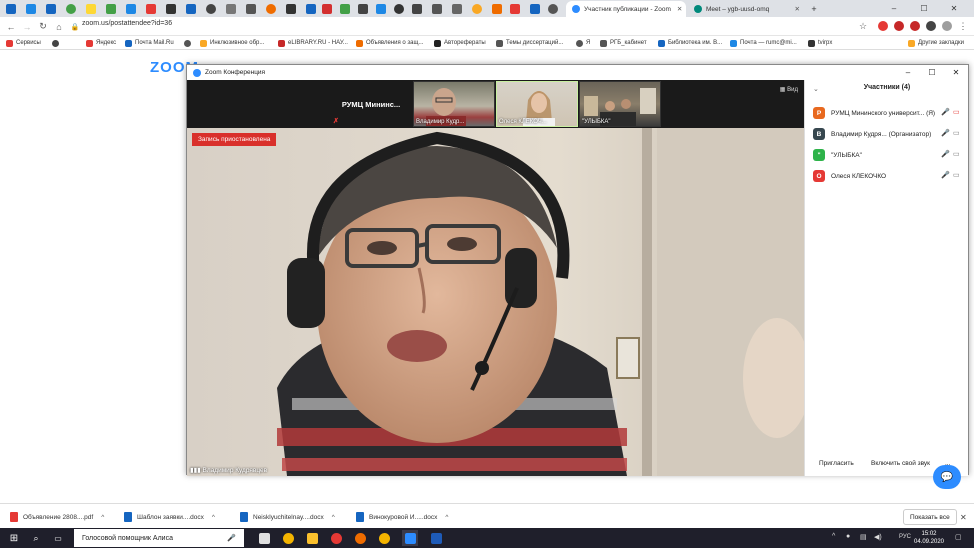 This screenshot has width=974, height=548. What do you see at coordinates (930, 517) in the screenshot?
I see `show-all-button: Показать все` at bounding box center [930, 517].